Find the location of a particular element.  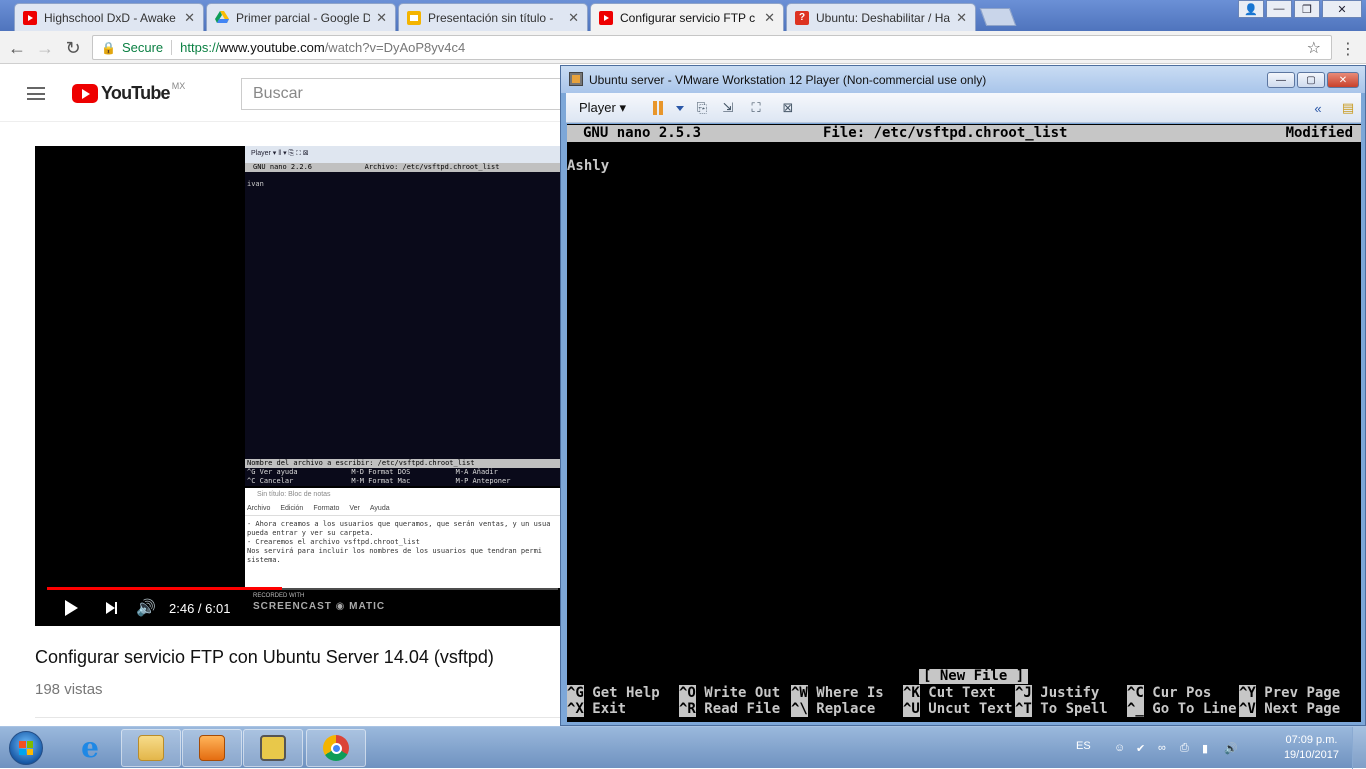

shortcut-justify: ^J Justify is located at coordinates (1057, 693).